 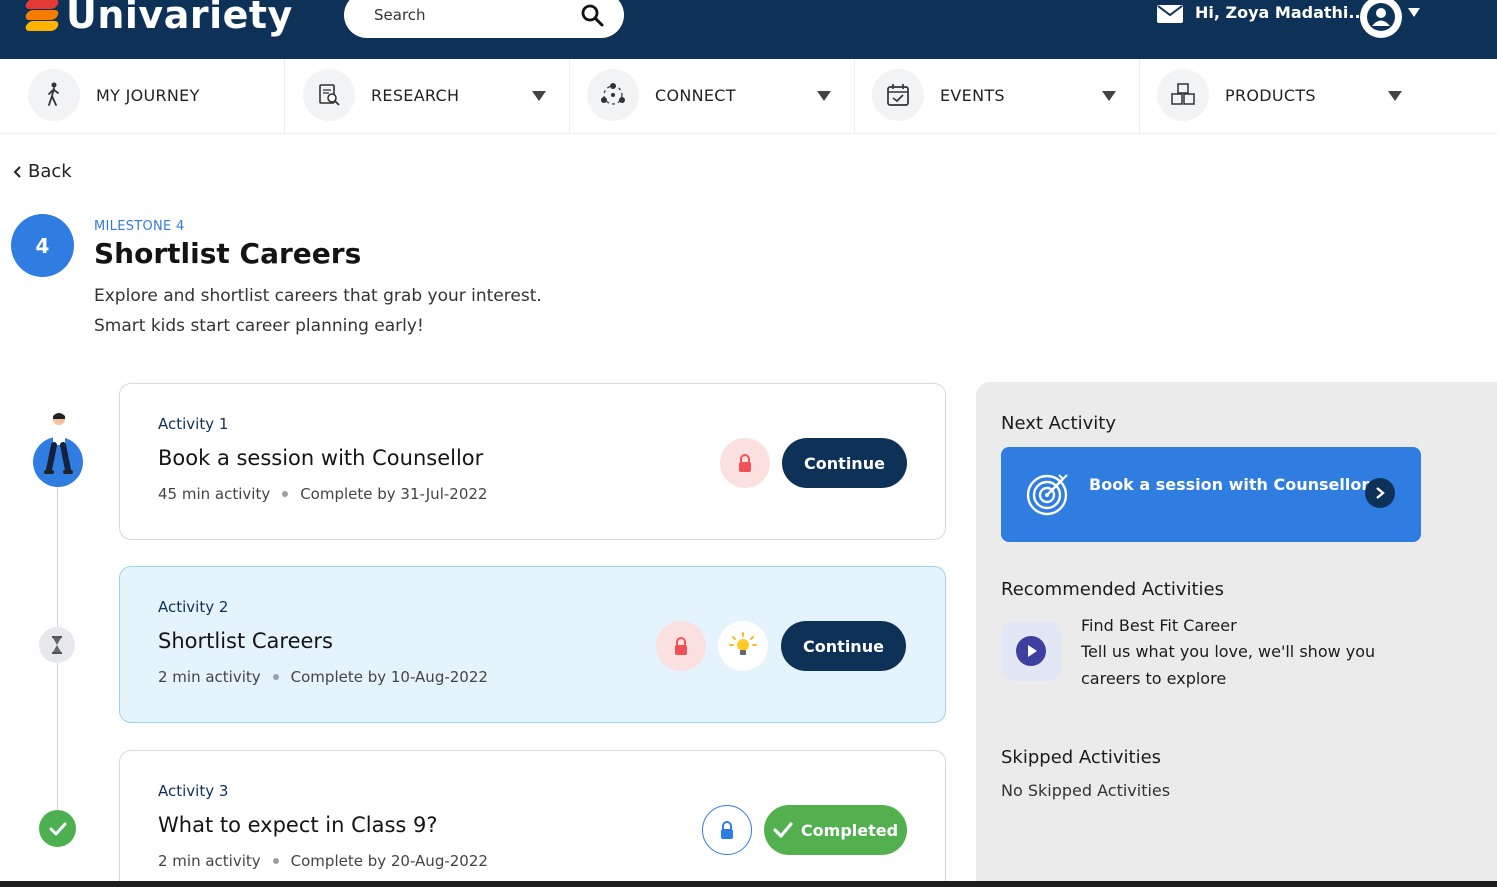 What do you see at coordinates (1086, 790) in the screenshot?
I see `skipped-empty-text: No Skipped Activities` at bounding box center [1086, 790].